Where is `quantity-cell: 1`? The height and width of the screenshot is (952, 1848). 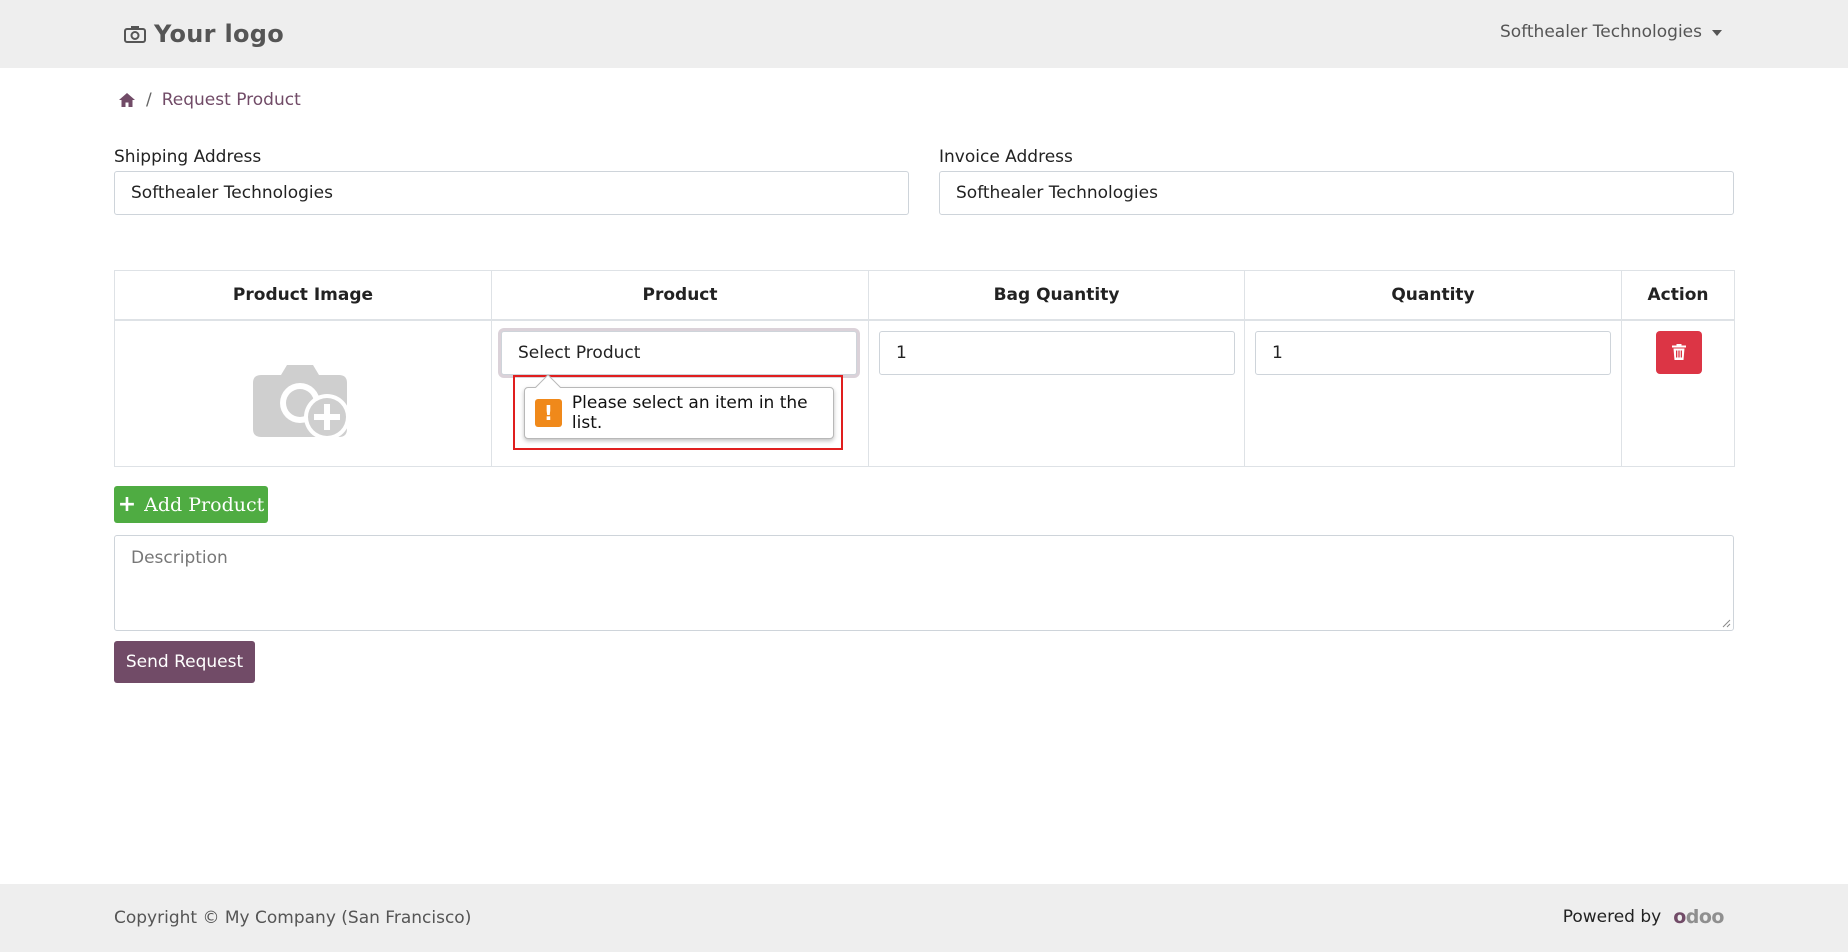 quantity-cell: 1 is located at coordinates (1433, 393).